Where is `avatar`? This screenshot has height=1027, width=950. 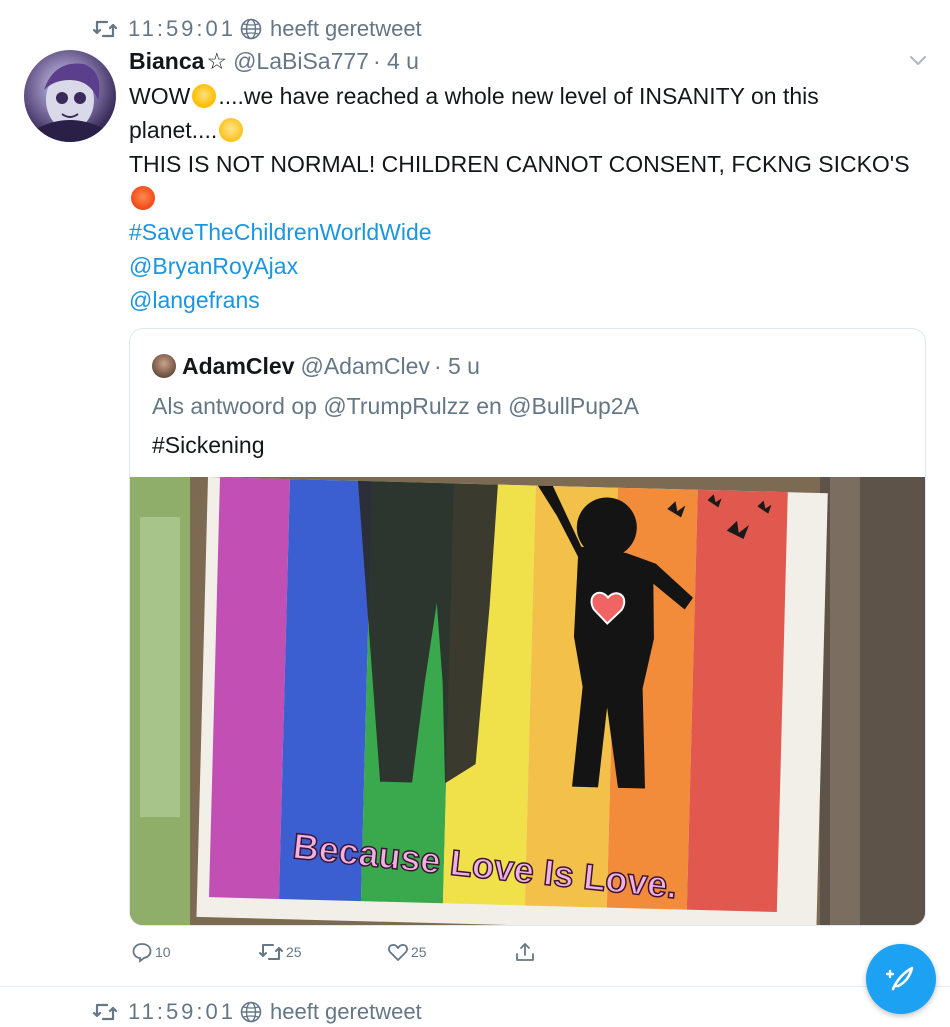
avatar is located at coordinates (70, 96).